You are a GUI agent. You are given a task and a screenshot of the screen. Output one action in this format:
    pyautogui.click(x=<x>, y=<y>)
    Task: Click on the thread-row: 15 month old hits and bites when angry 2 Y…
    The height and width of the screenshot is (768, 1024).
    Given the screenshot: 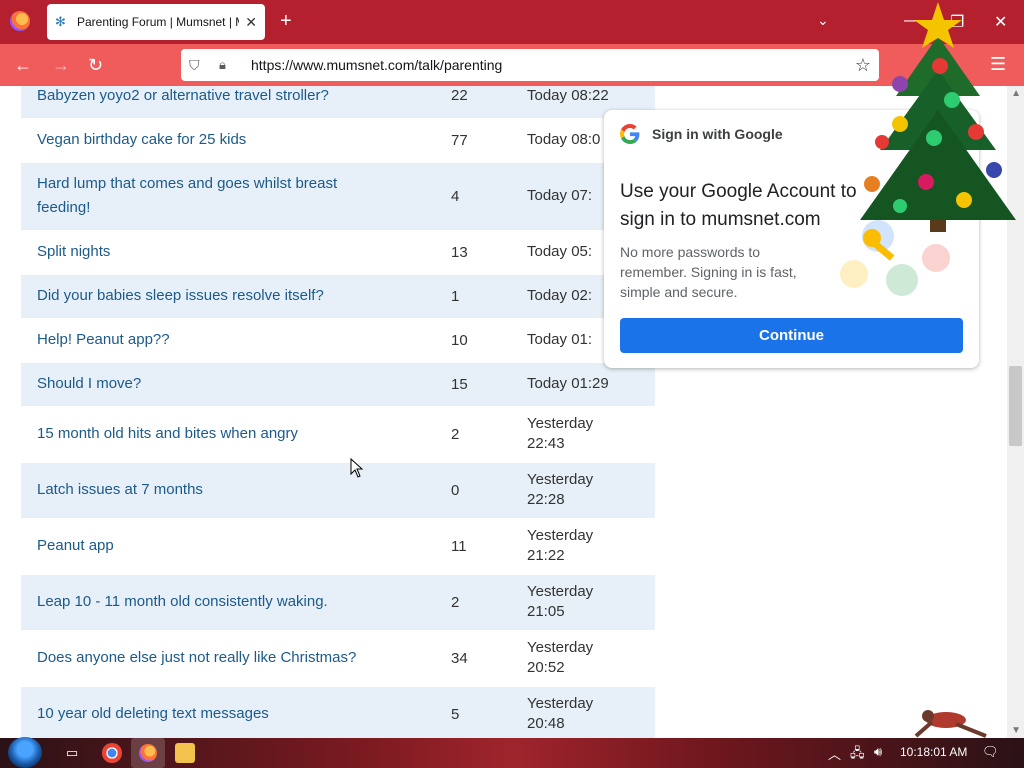 What is the action you would take?
    pyautogui.click(x=338, y=434)
    